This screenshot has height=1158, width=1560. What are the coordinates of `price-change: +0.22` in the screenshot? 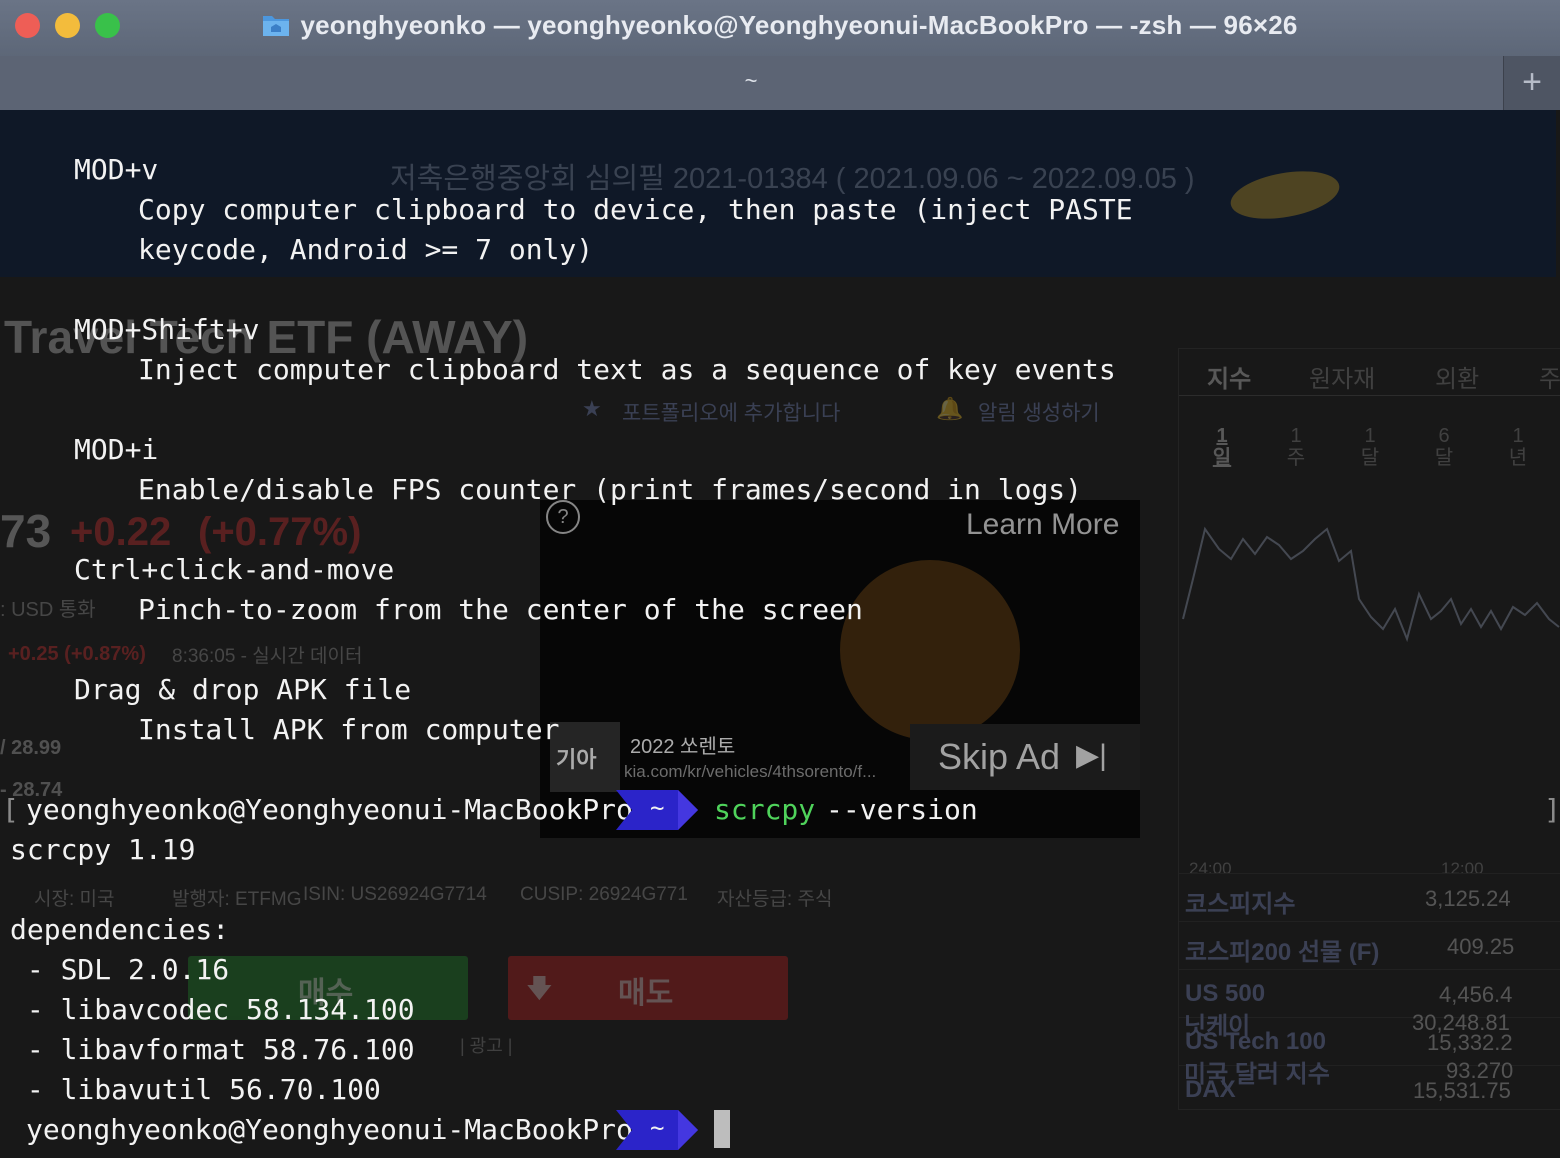 It's located at (121, 532).